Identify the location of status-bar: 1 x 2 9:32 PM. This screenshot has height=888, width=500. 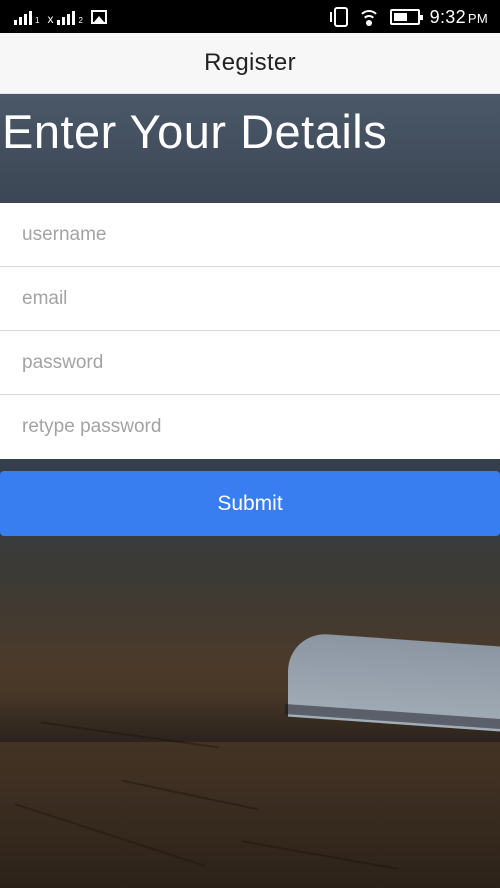
(250, 16).